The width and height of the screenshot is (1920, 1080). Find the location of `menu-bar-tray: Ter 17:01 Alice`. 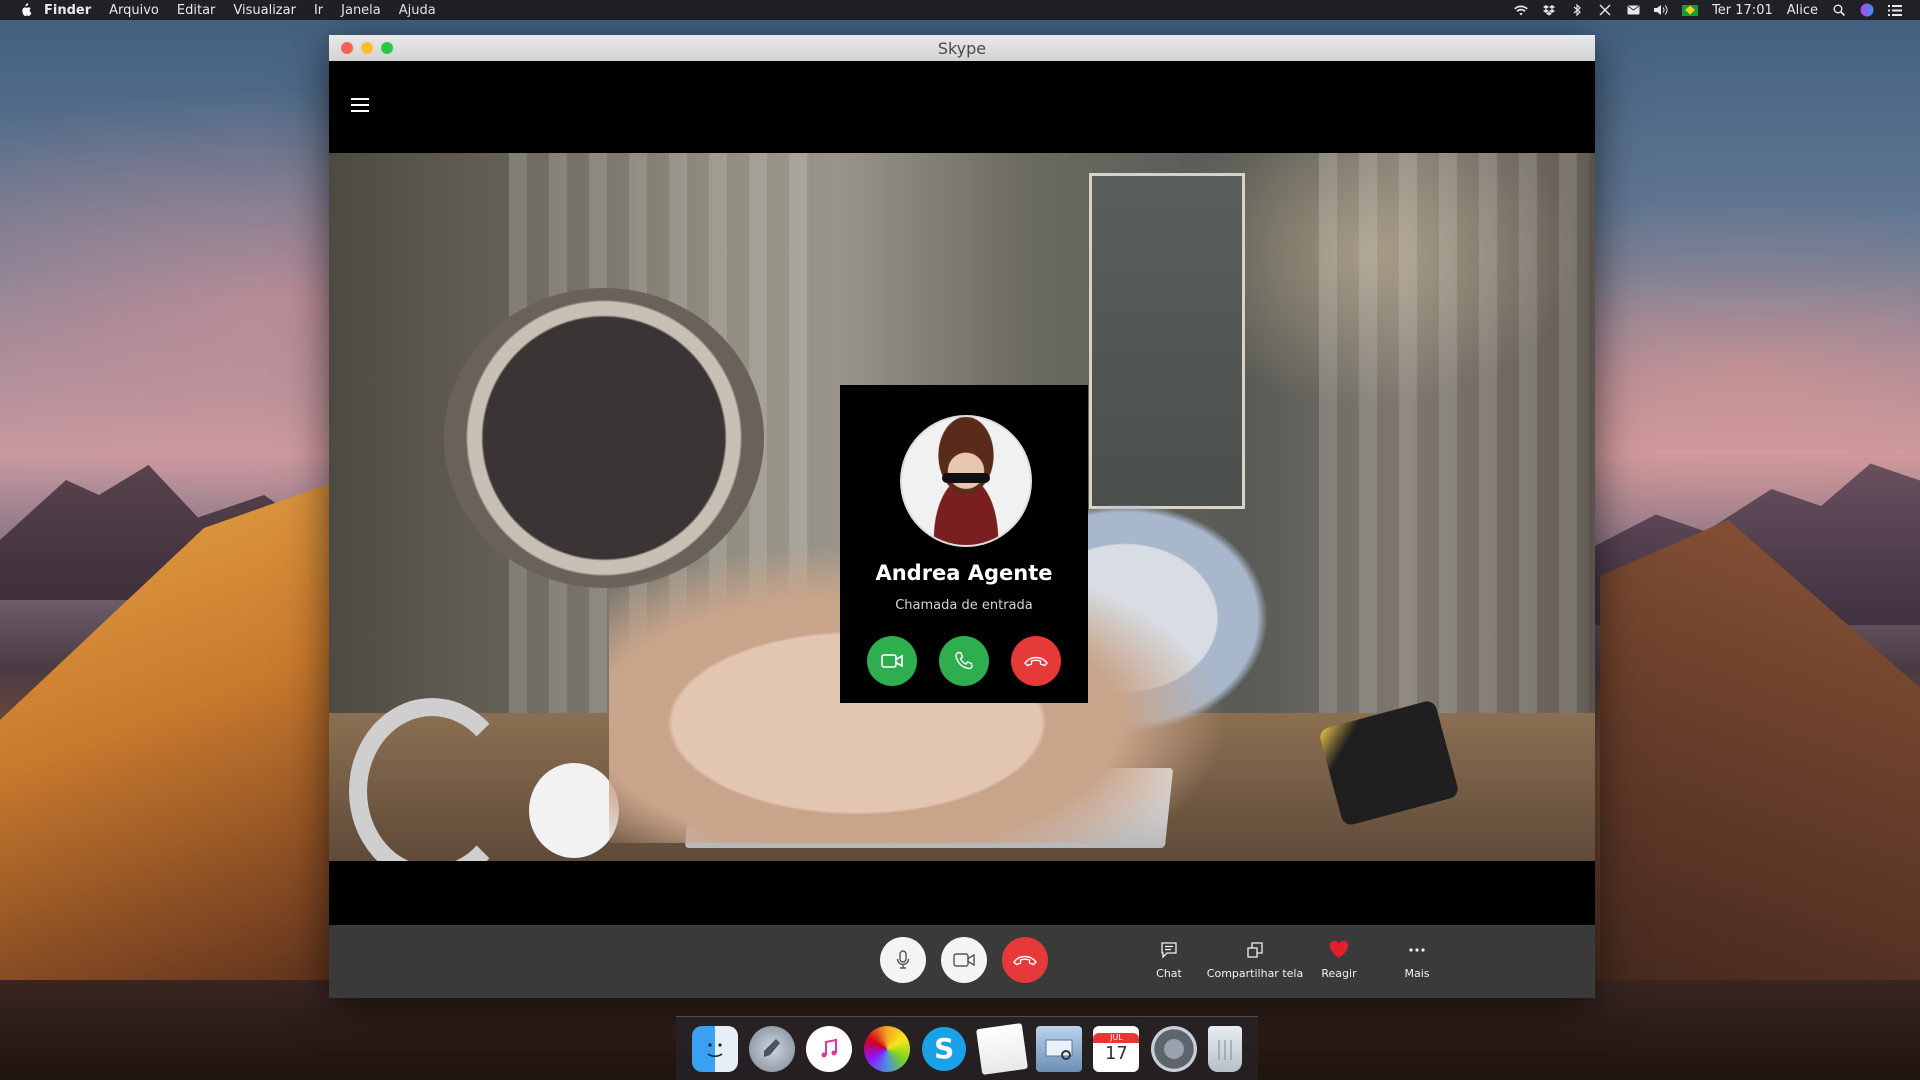

menu-bar-tray: Ter 17:01 Alice is located at coordinates (1708, 10).